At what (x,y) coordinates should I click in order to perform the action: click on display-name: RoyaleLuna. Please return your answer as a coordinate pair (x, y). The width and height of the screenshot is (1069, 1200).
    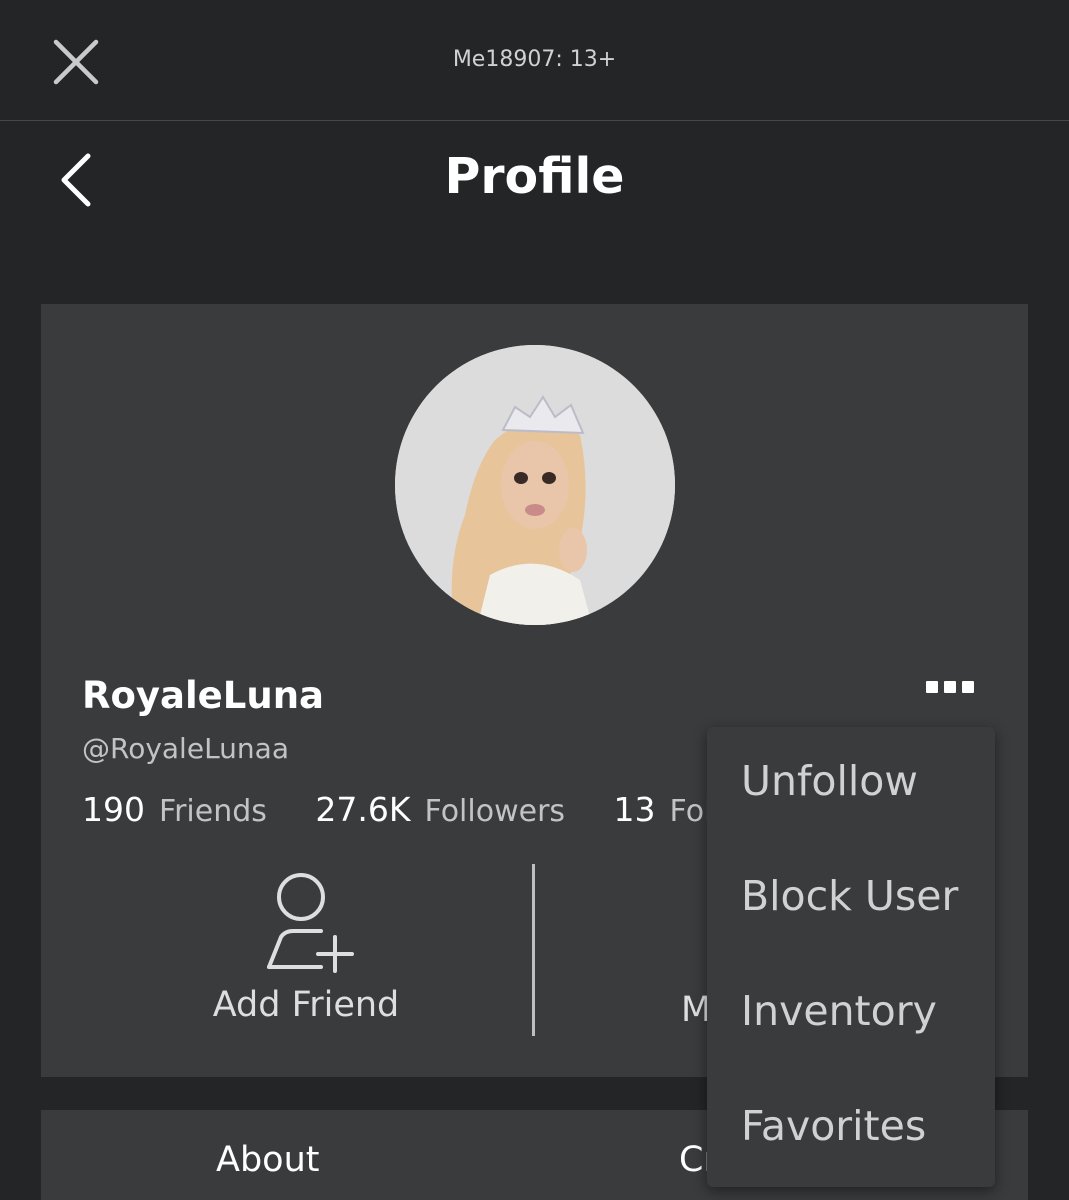
    Looking at the image, I should click on (203, 695).